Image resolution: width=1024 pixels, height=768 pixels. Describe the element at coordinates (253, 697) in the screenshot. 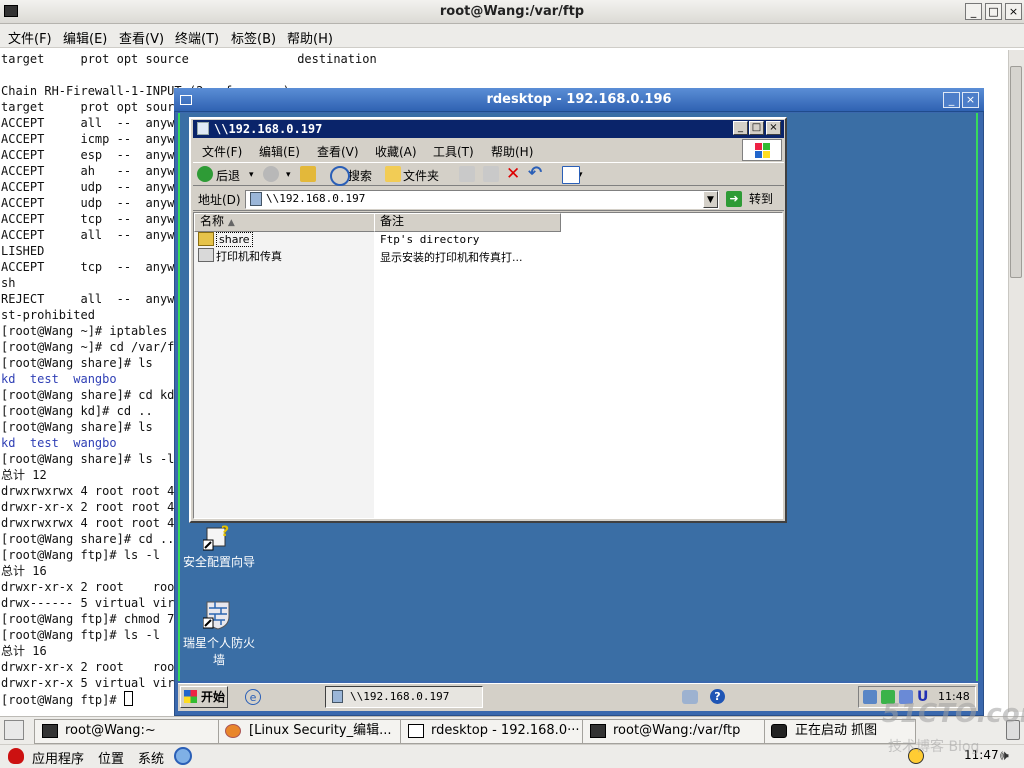

I see `internet-explorer-icon: e` at that location.